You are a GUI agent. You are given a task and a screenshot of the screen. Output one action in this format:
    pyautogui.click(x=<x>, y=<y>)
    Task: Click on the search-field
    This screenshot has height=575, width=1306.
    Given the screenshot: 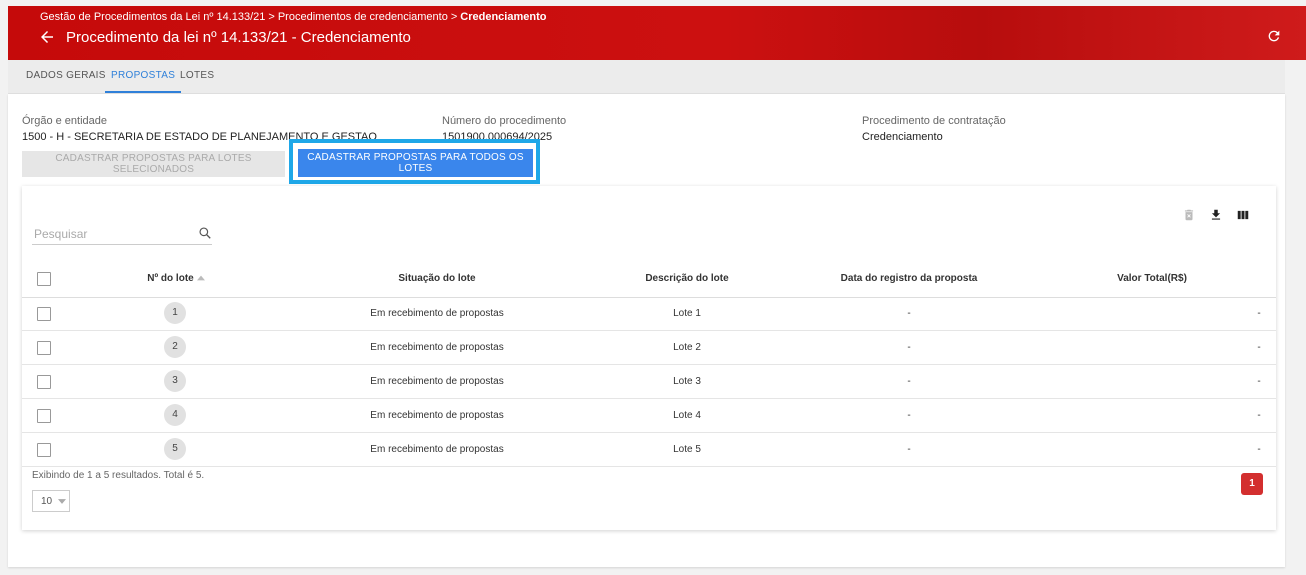 What is the action you would take?
    pyautogui.click(x=122, y=234)
    